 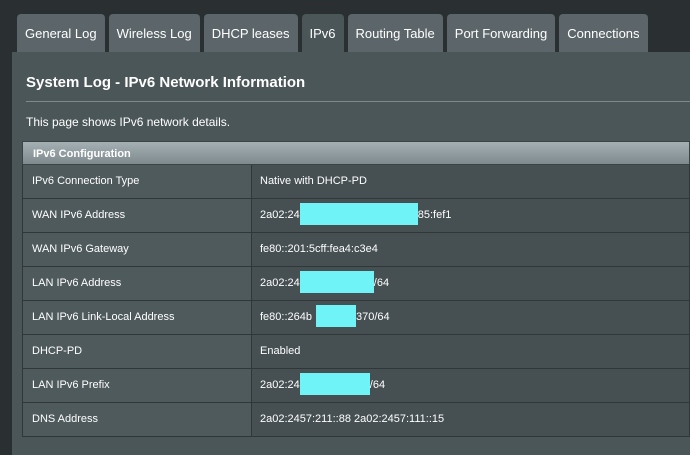 I want to click on row-label: WAN IPv6 Address, so click(x=137, y=215).